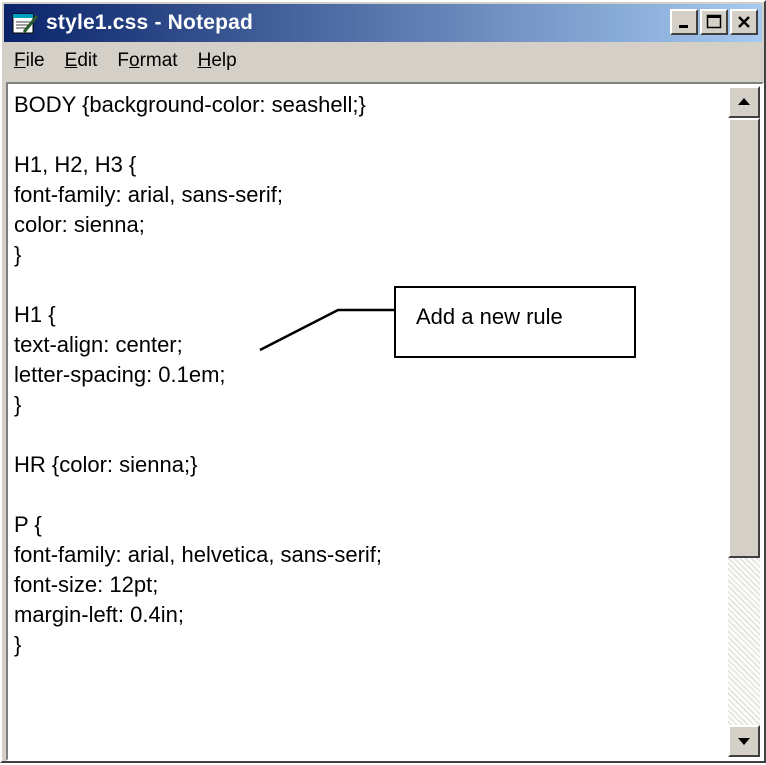  I want to click on notepad-icon, so click(25, 23).